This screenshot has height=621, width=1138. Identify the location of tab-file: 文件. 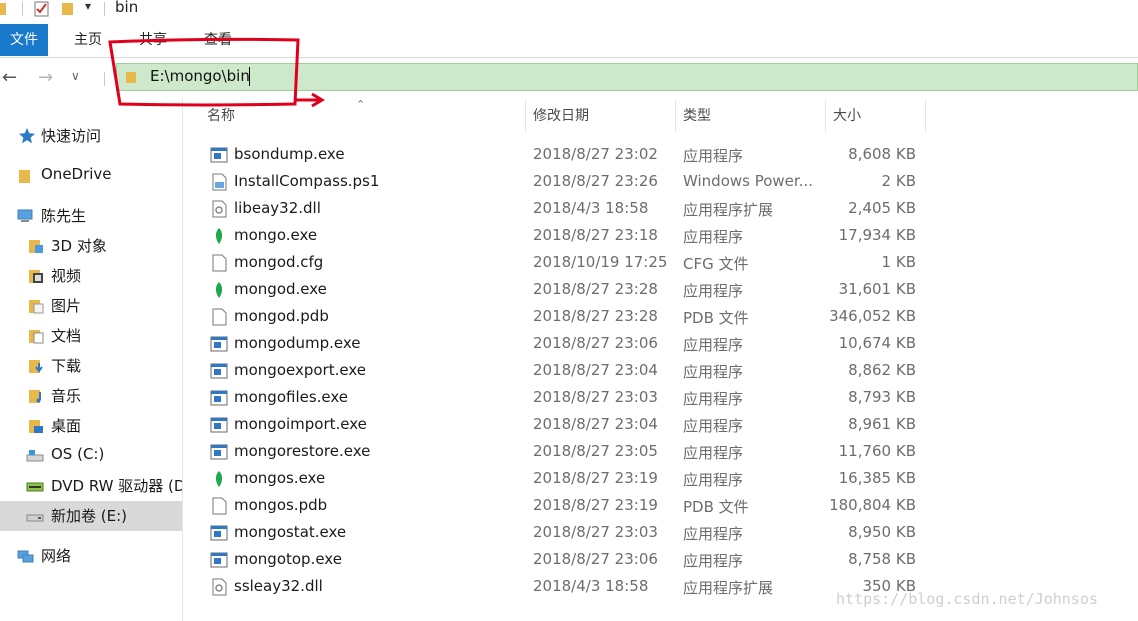
(24, 40).